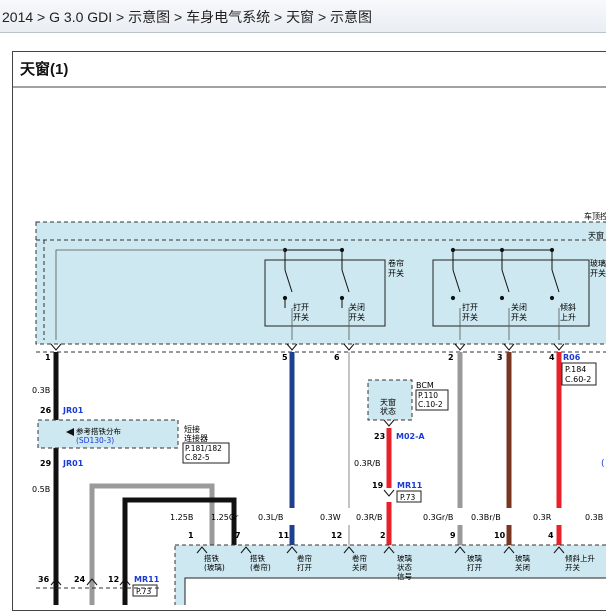  I want to click on connector-id: R06, so click(572, 357).